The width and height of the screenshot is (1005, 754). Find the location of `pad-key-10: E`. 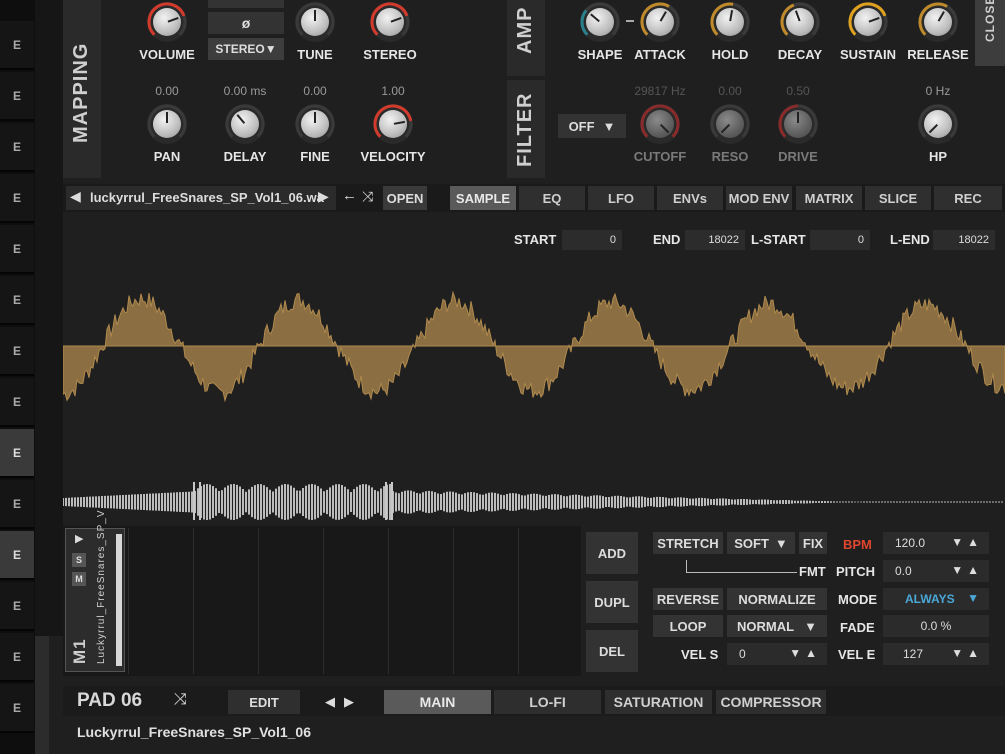

pad-key-10: E is located at coordinates (17, 504).